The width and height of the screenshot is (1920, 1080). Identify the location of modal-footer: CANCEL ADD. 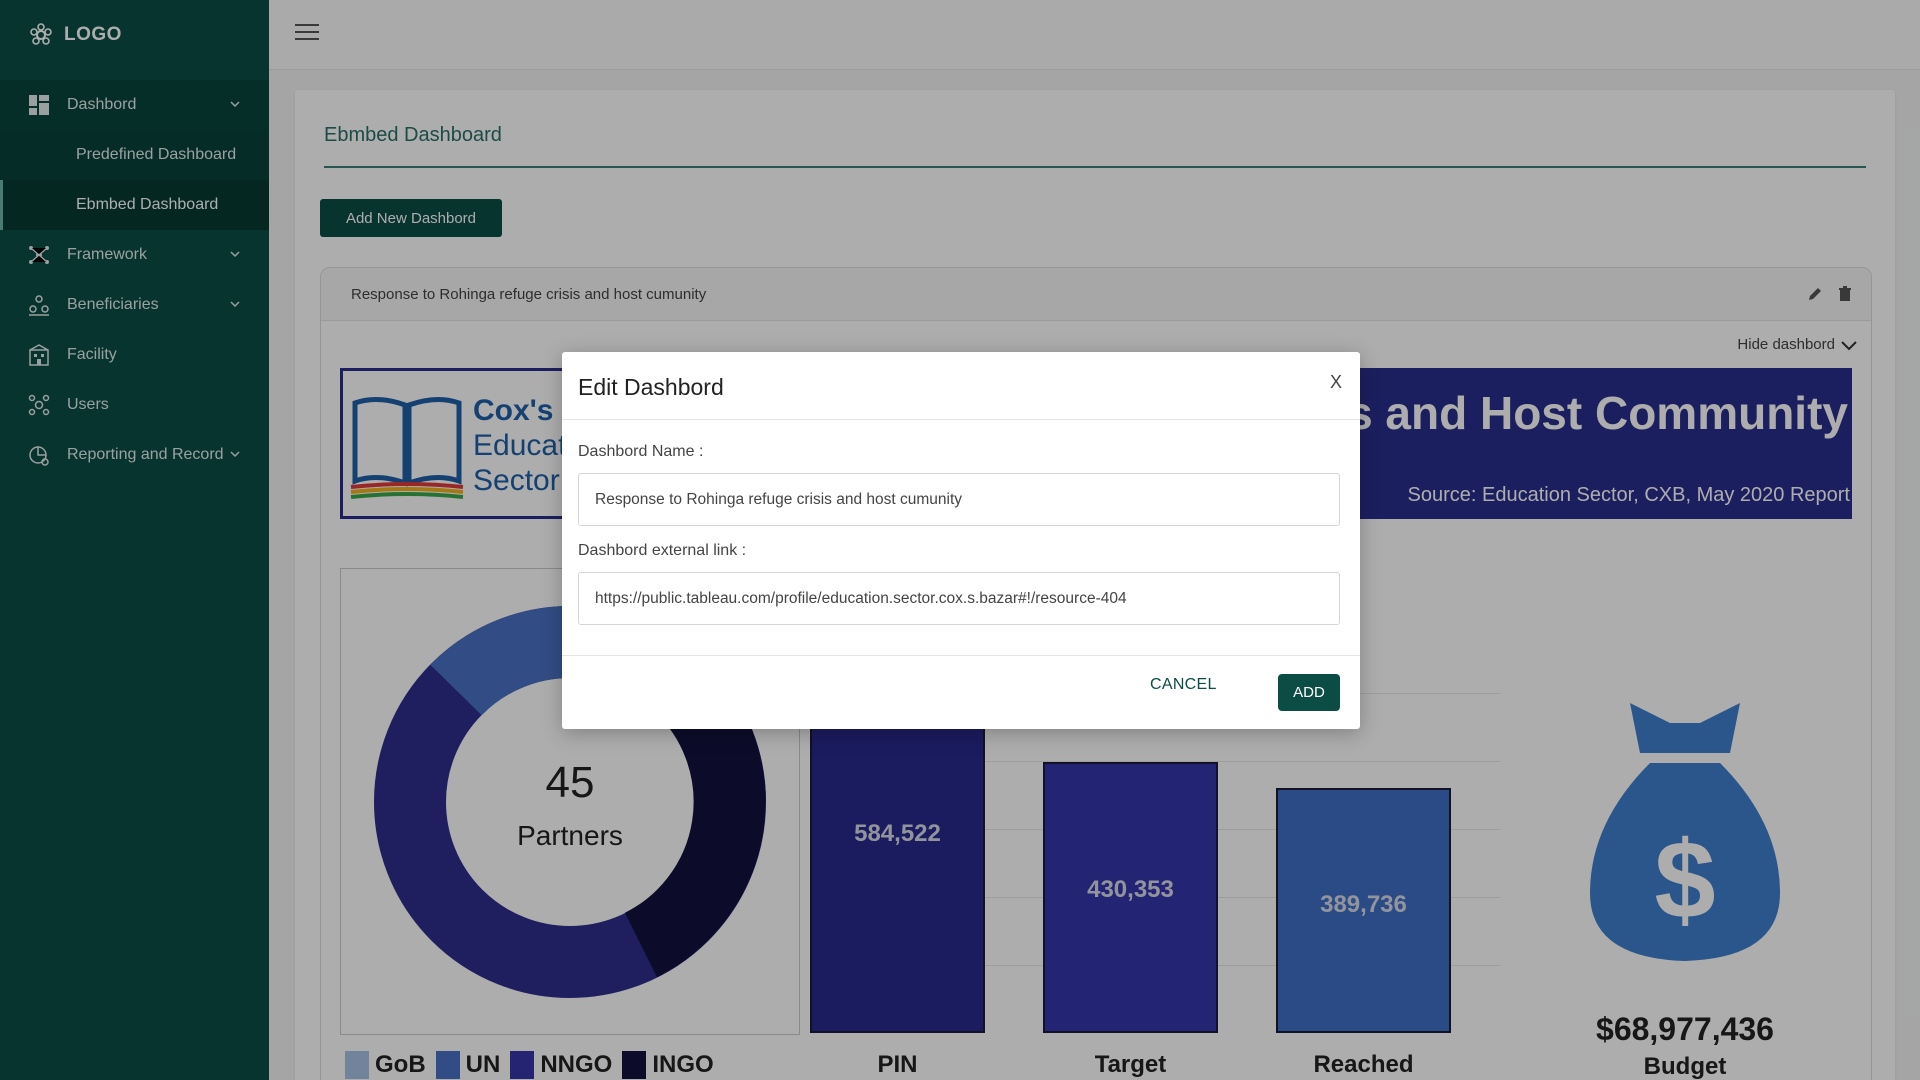
(961, 692).